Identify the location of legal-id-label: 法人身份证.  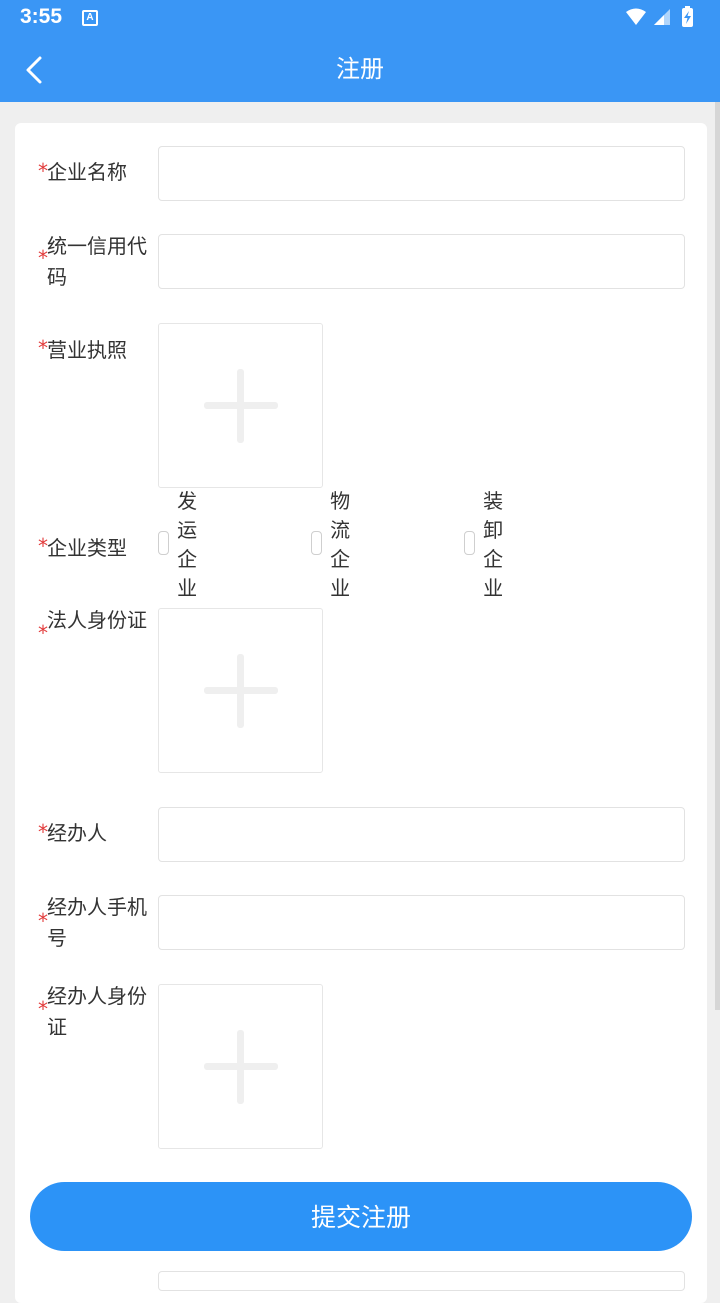
(97, 620).